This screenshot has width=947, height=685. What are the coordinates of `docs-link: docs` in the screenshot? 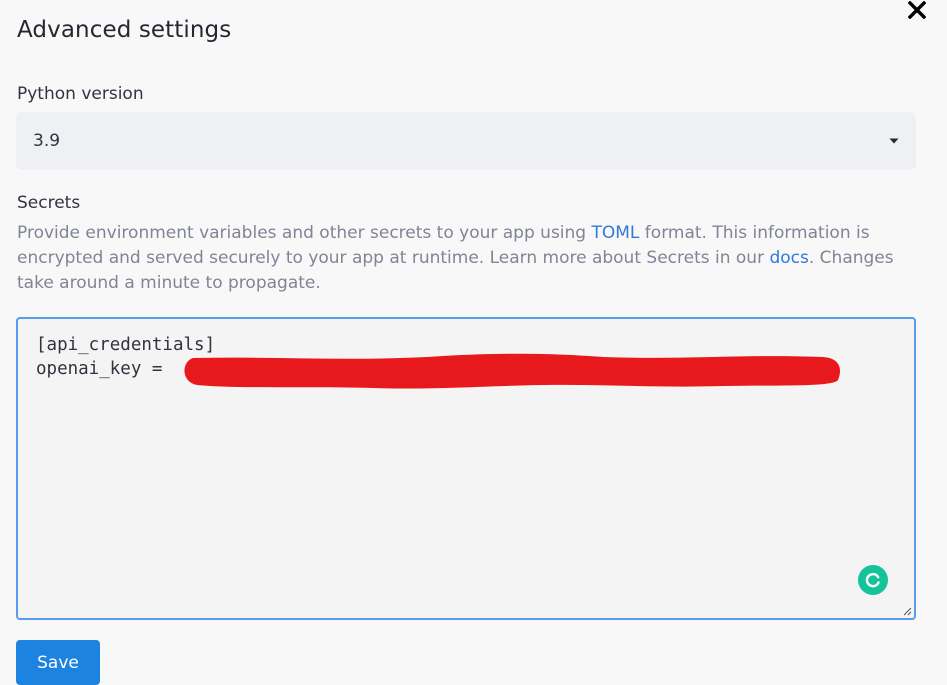 It's located at (788, 258).